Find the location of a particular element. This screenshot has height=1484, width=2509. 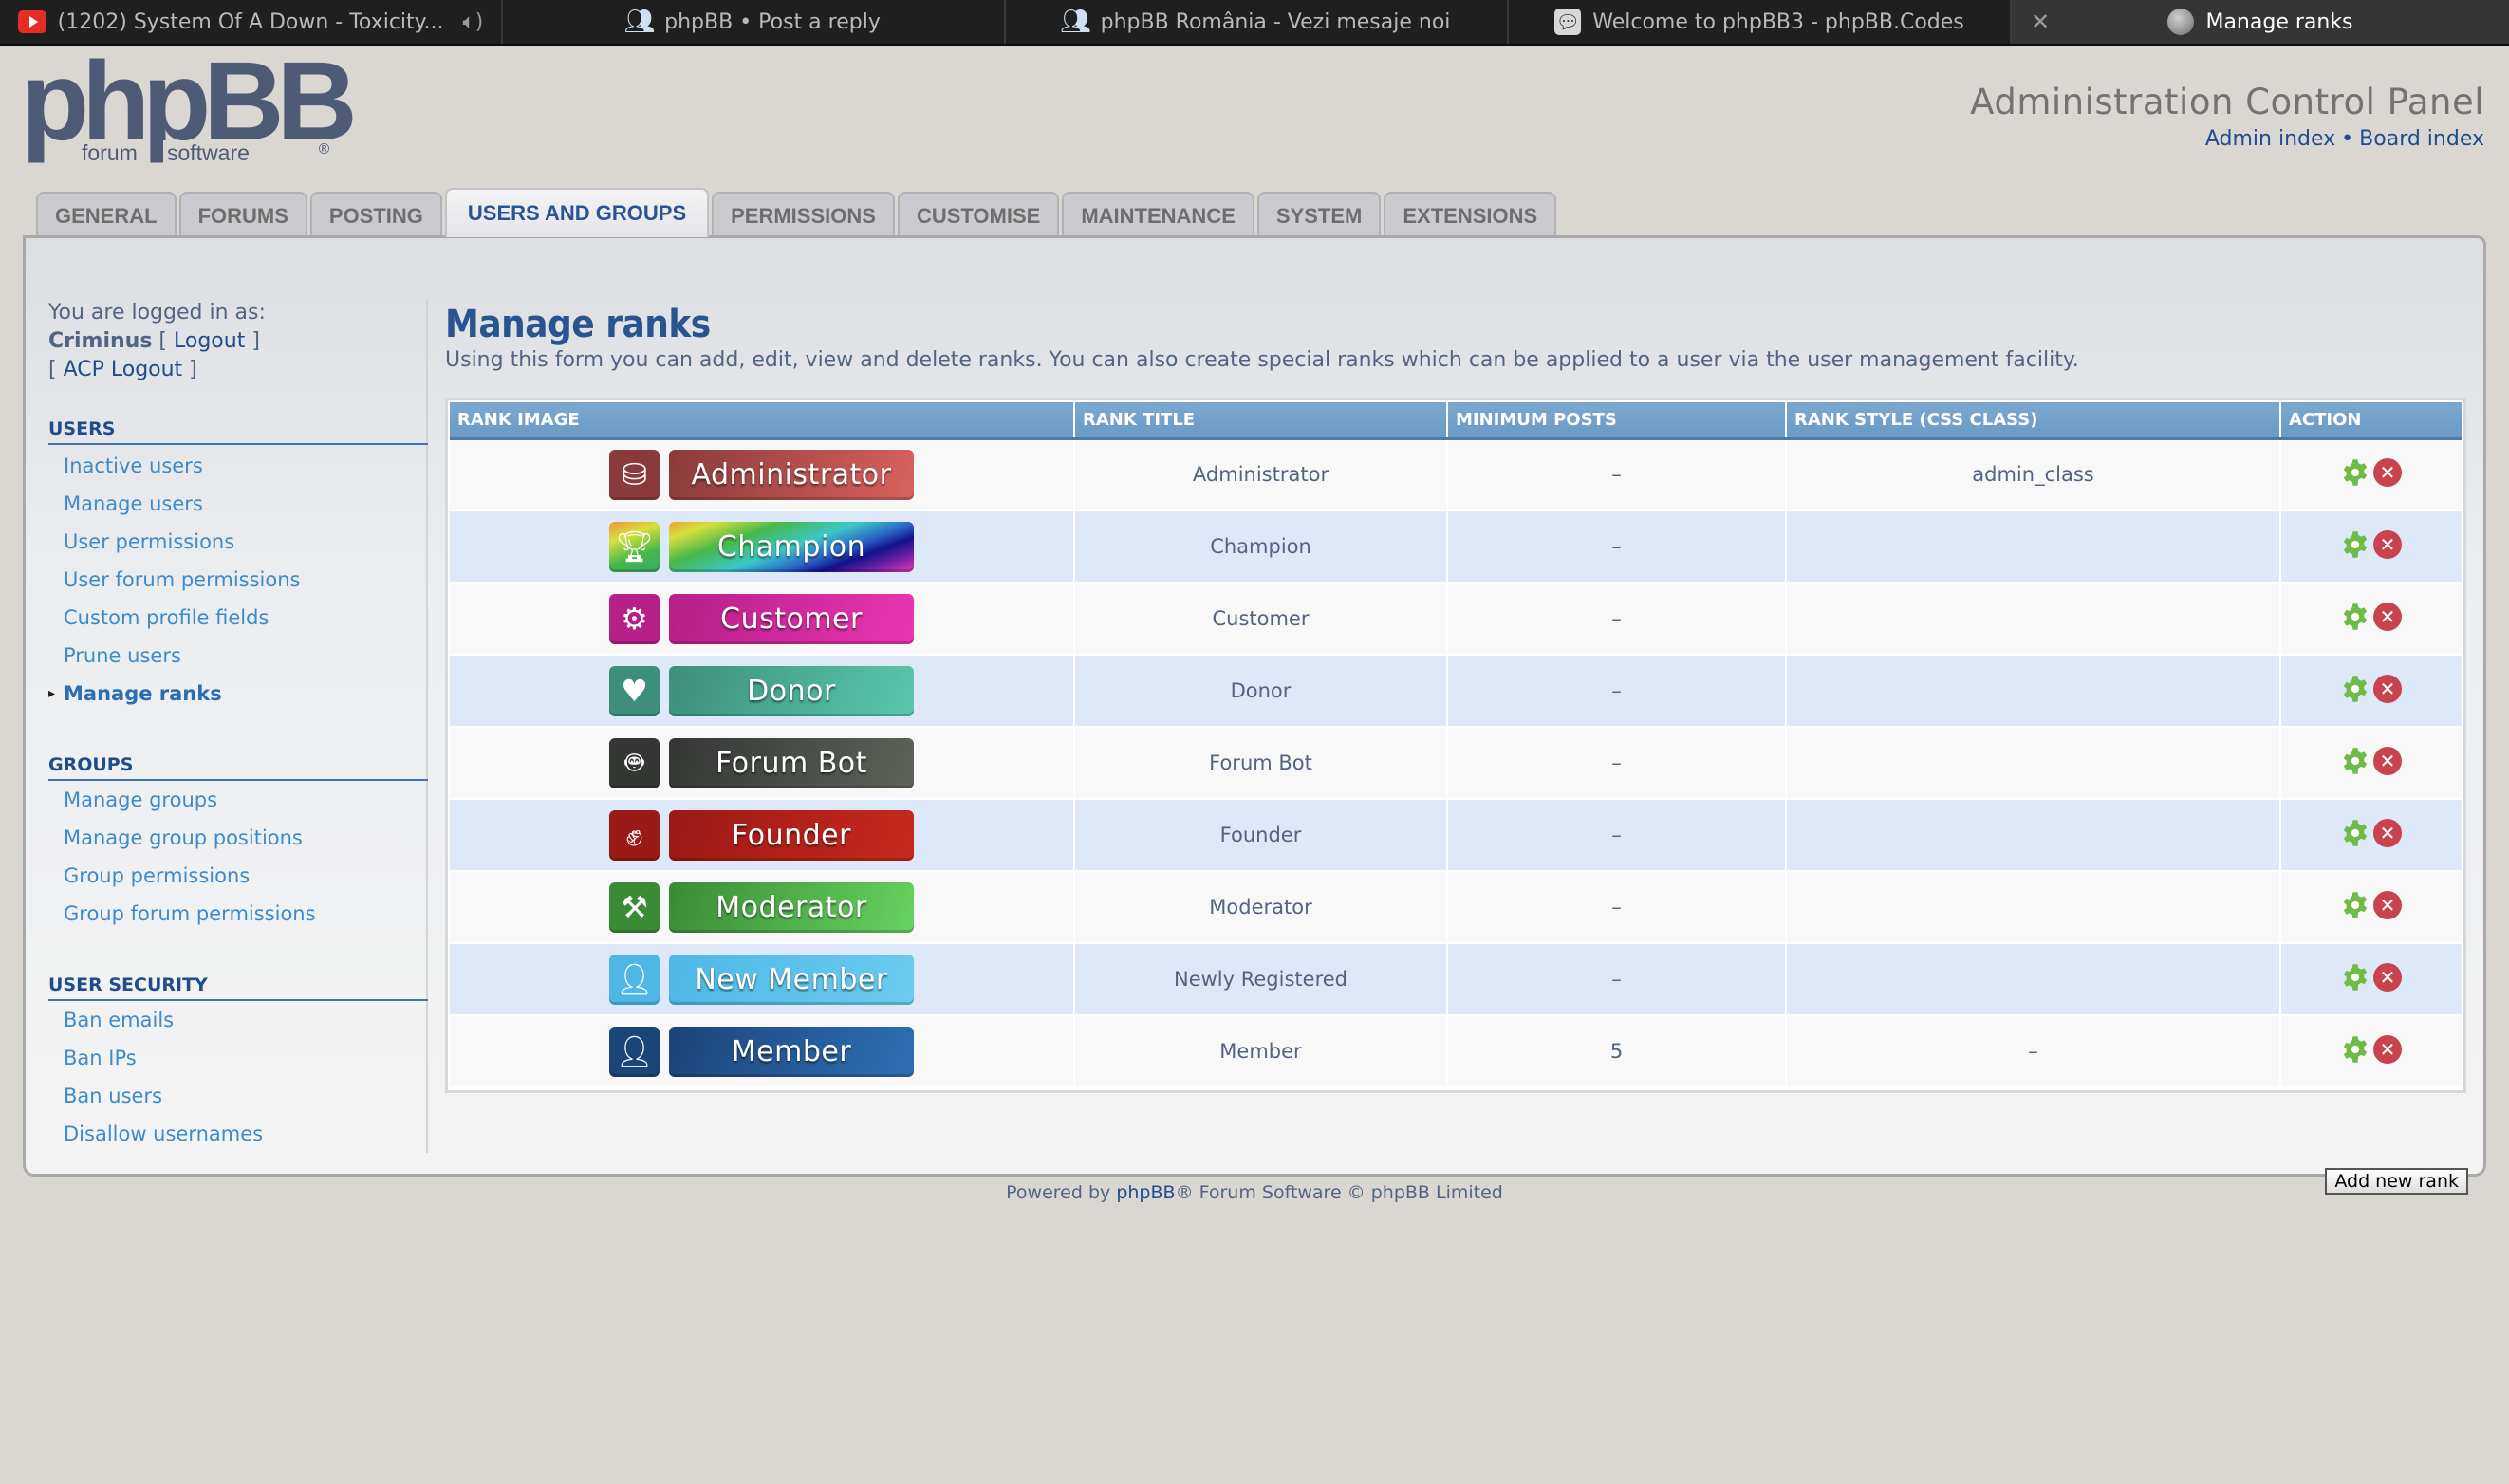

browser-tab-title: Welcome to phpBB3 - phpBB.Codes is located at coordinates (1778, 21).